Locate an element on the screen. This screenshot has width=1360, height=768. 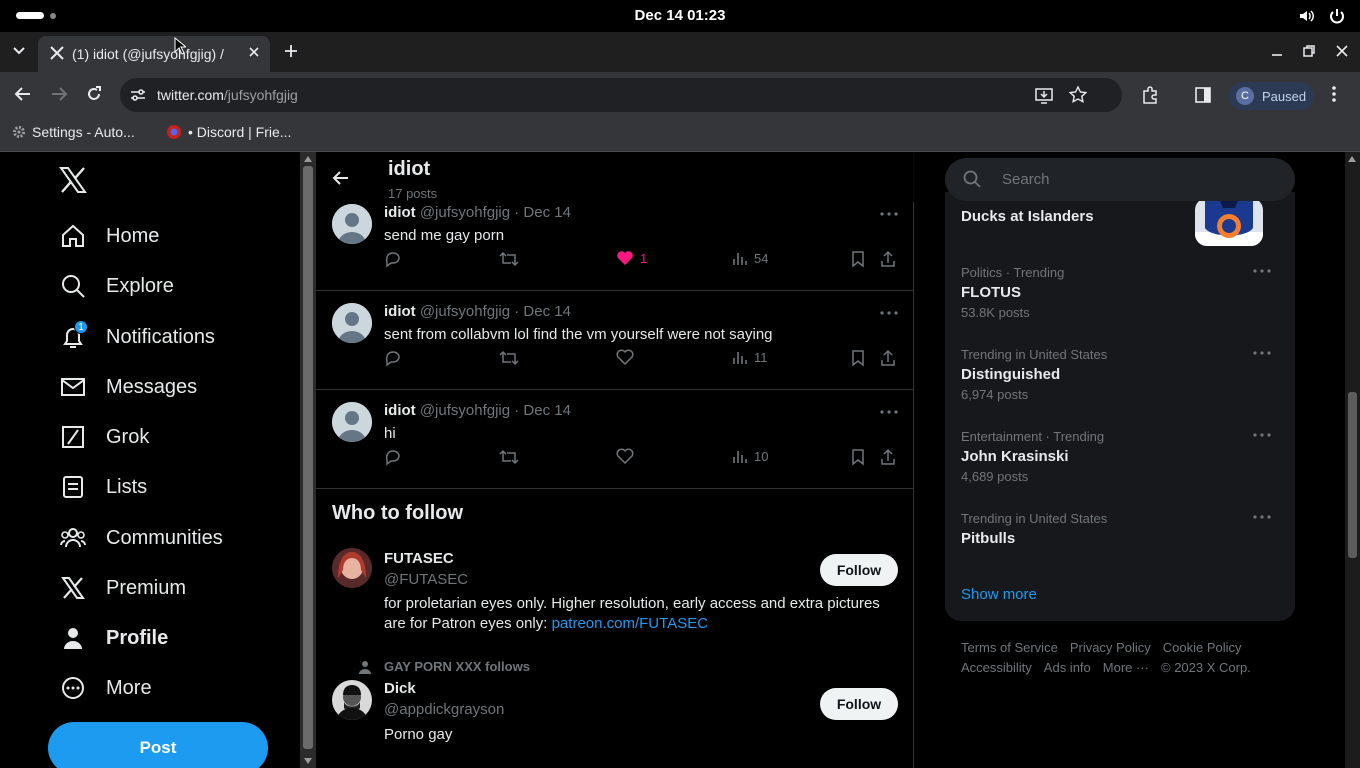
footer-link: Ads info is located at coordinates (1067, 667).